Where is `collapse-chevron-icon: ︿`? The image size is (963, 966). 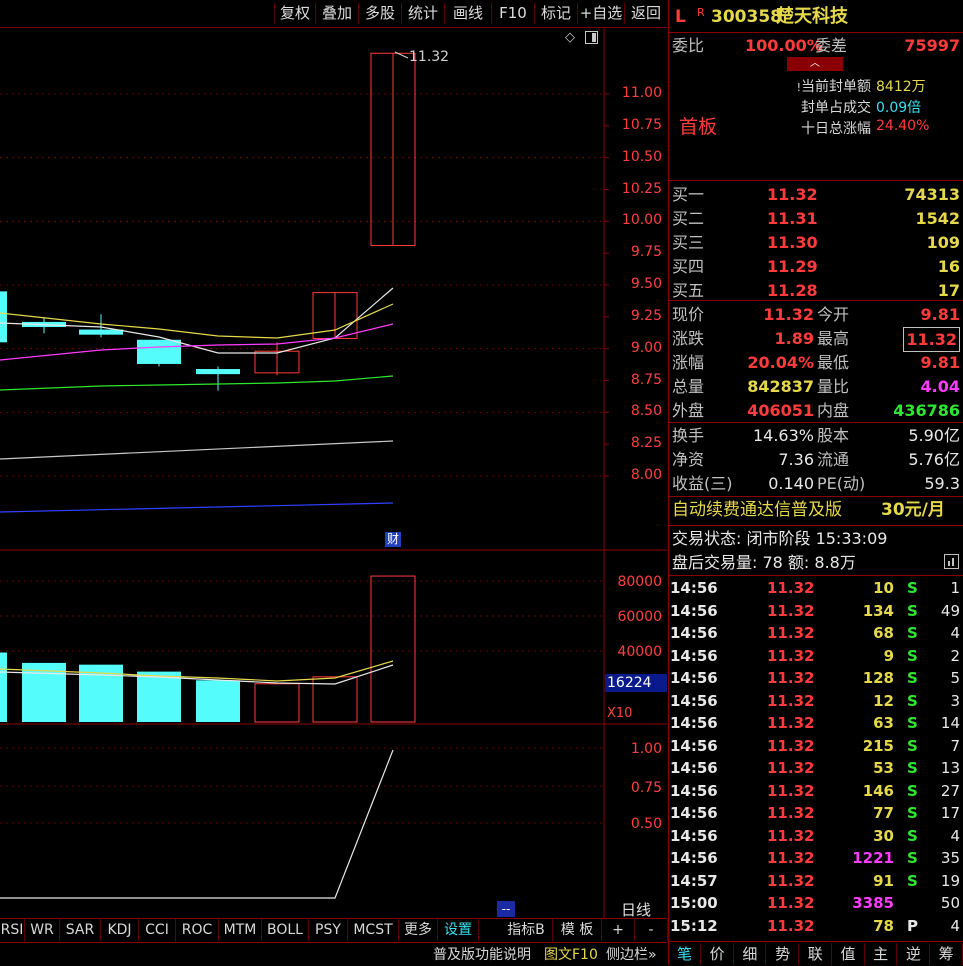 collapse-chevron-icon: ︿ is located at coordinates (815, 64).